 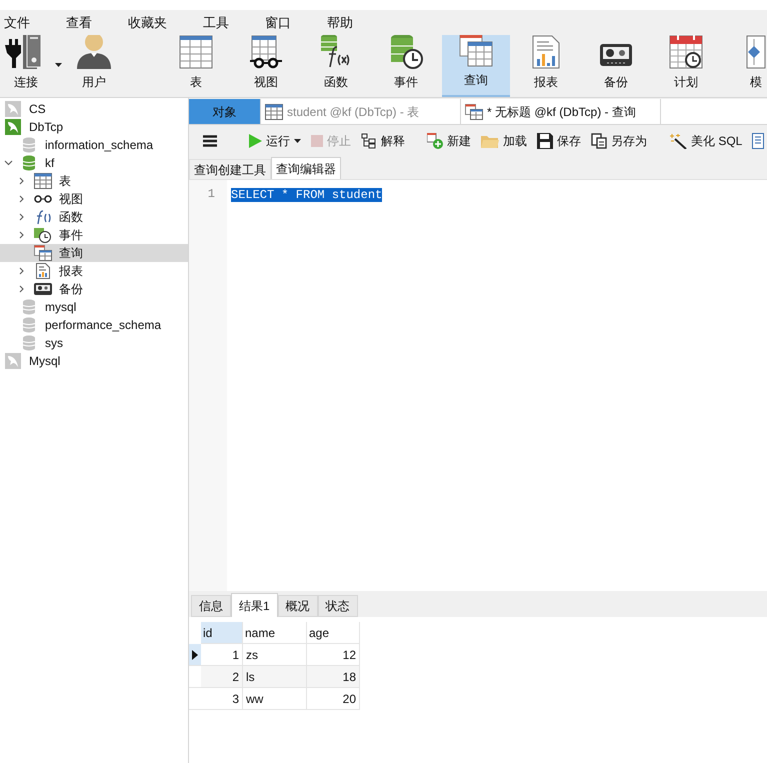 What do you see at coordinates (230, 169) in the screenshot?
I see `editor-tab: 查询创建工具` at bounding box center [230, 169].